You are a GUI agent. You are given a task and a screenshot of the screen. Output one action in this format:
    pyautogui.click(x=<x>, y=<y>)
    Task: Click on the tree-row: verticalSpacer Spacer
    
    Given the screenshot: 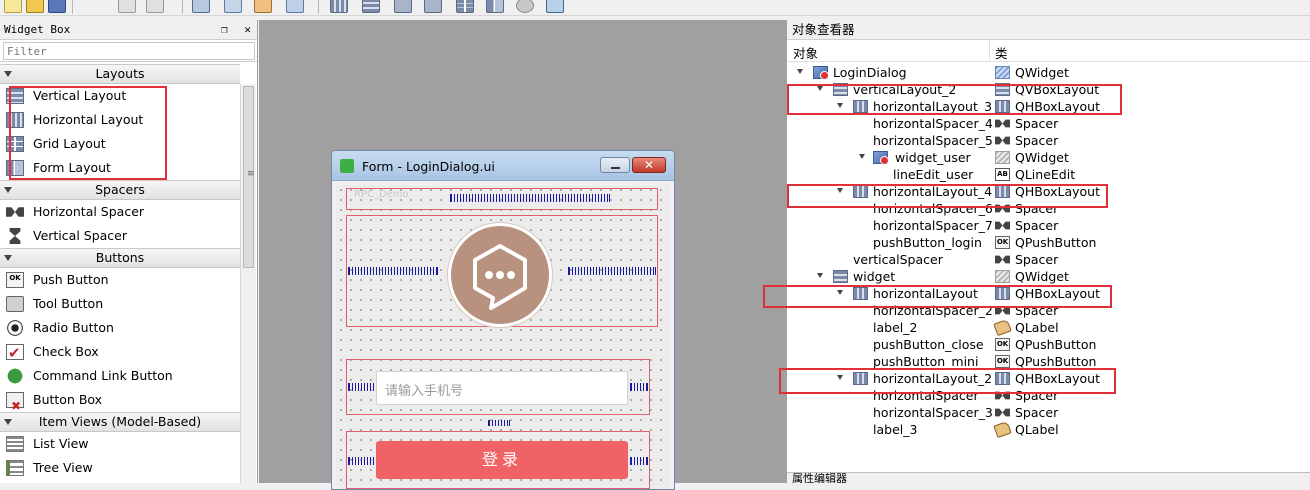 What is the action you would take?
    pyautogui.click(x=1048, y=259)
    